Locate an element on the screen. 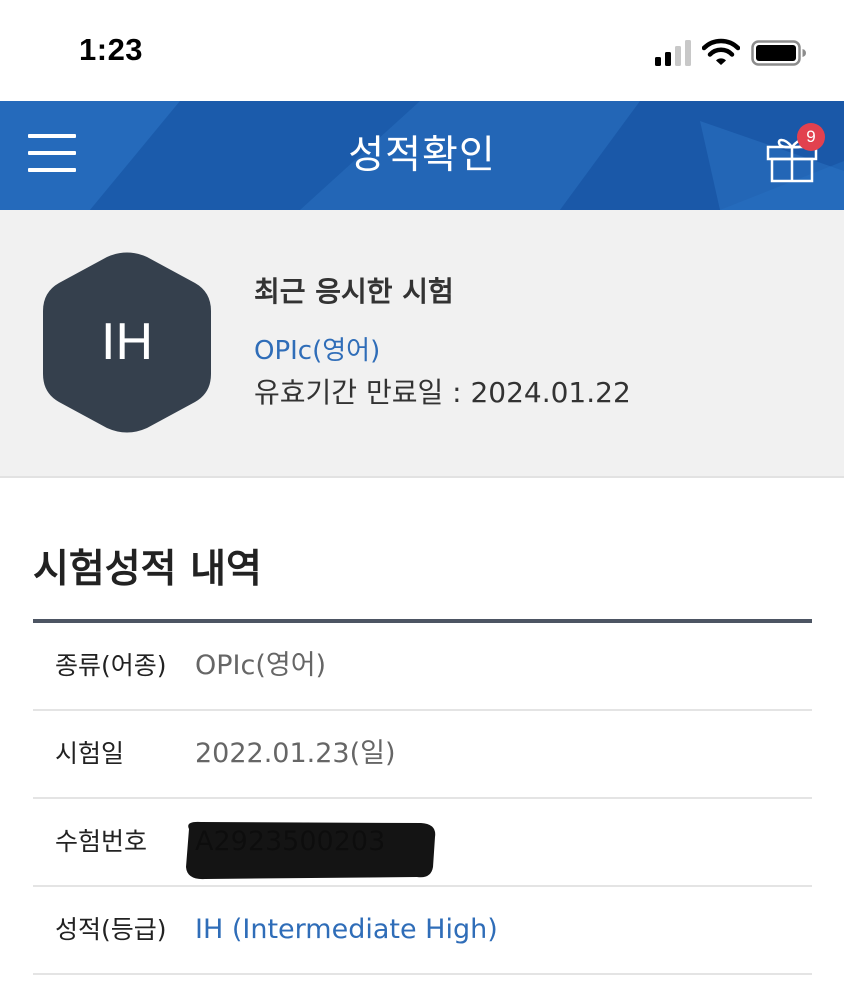 Image resolution: width=844 pixels, height=1000 pixels. table-row: 종류(어종) OPIc(영어) is located at coordinates (422, 667).